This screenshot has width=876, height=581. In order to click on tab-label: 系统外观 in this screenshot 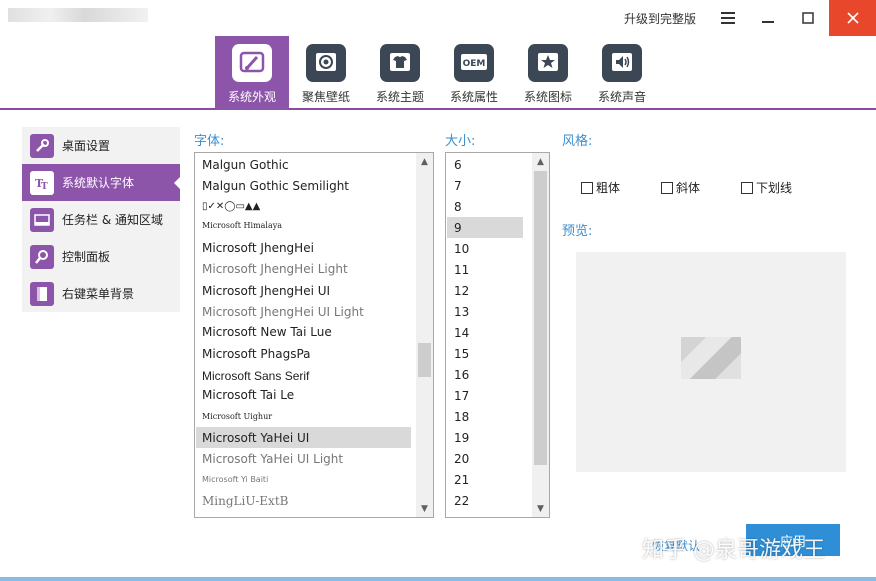, I will do `click(251, 97)`.